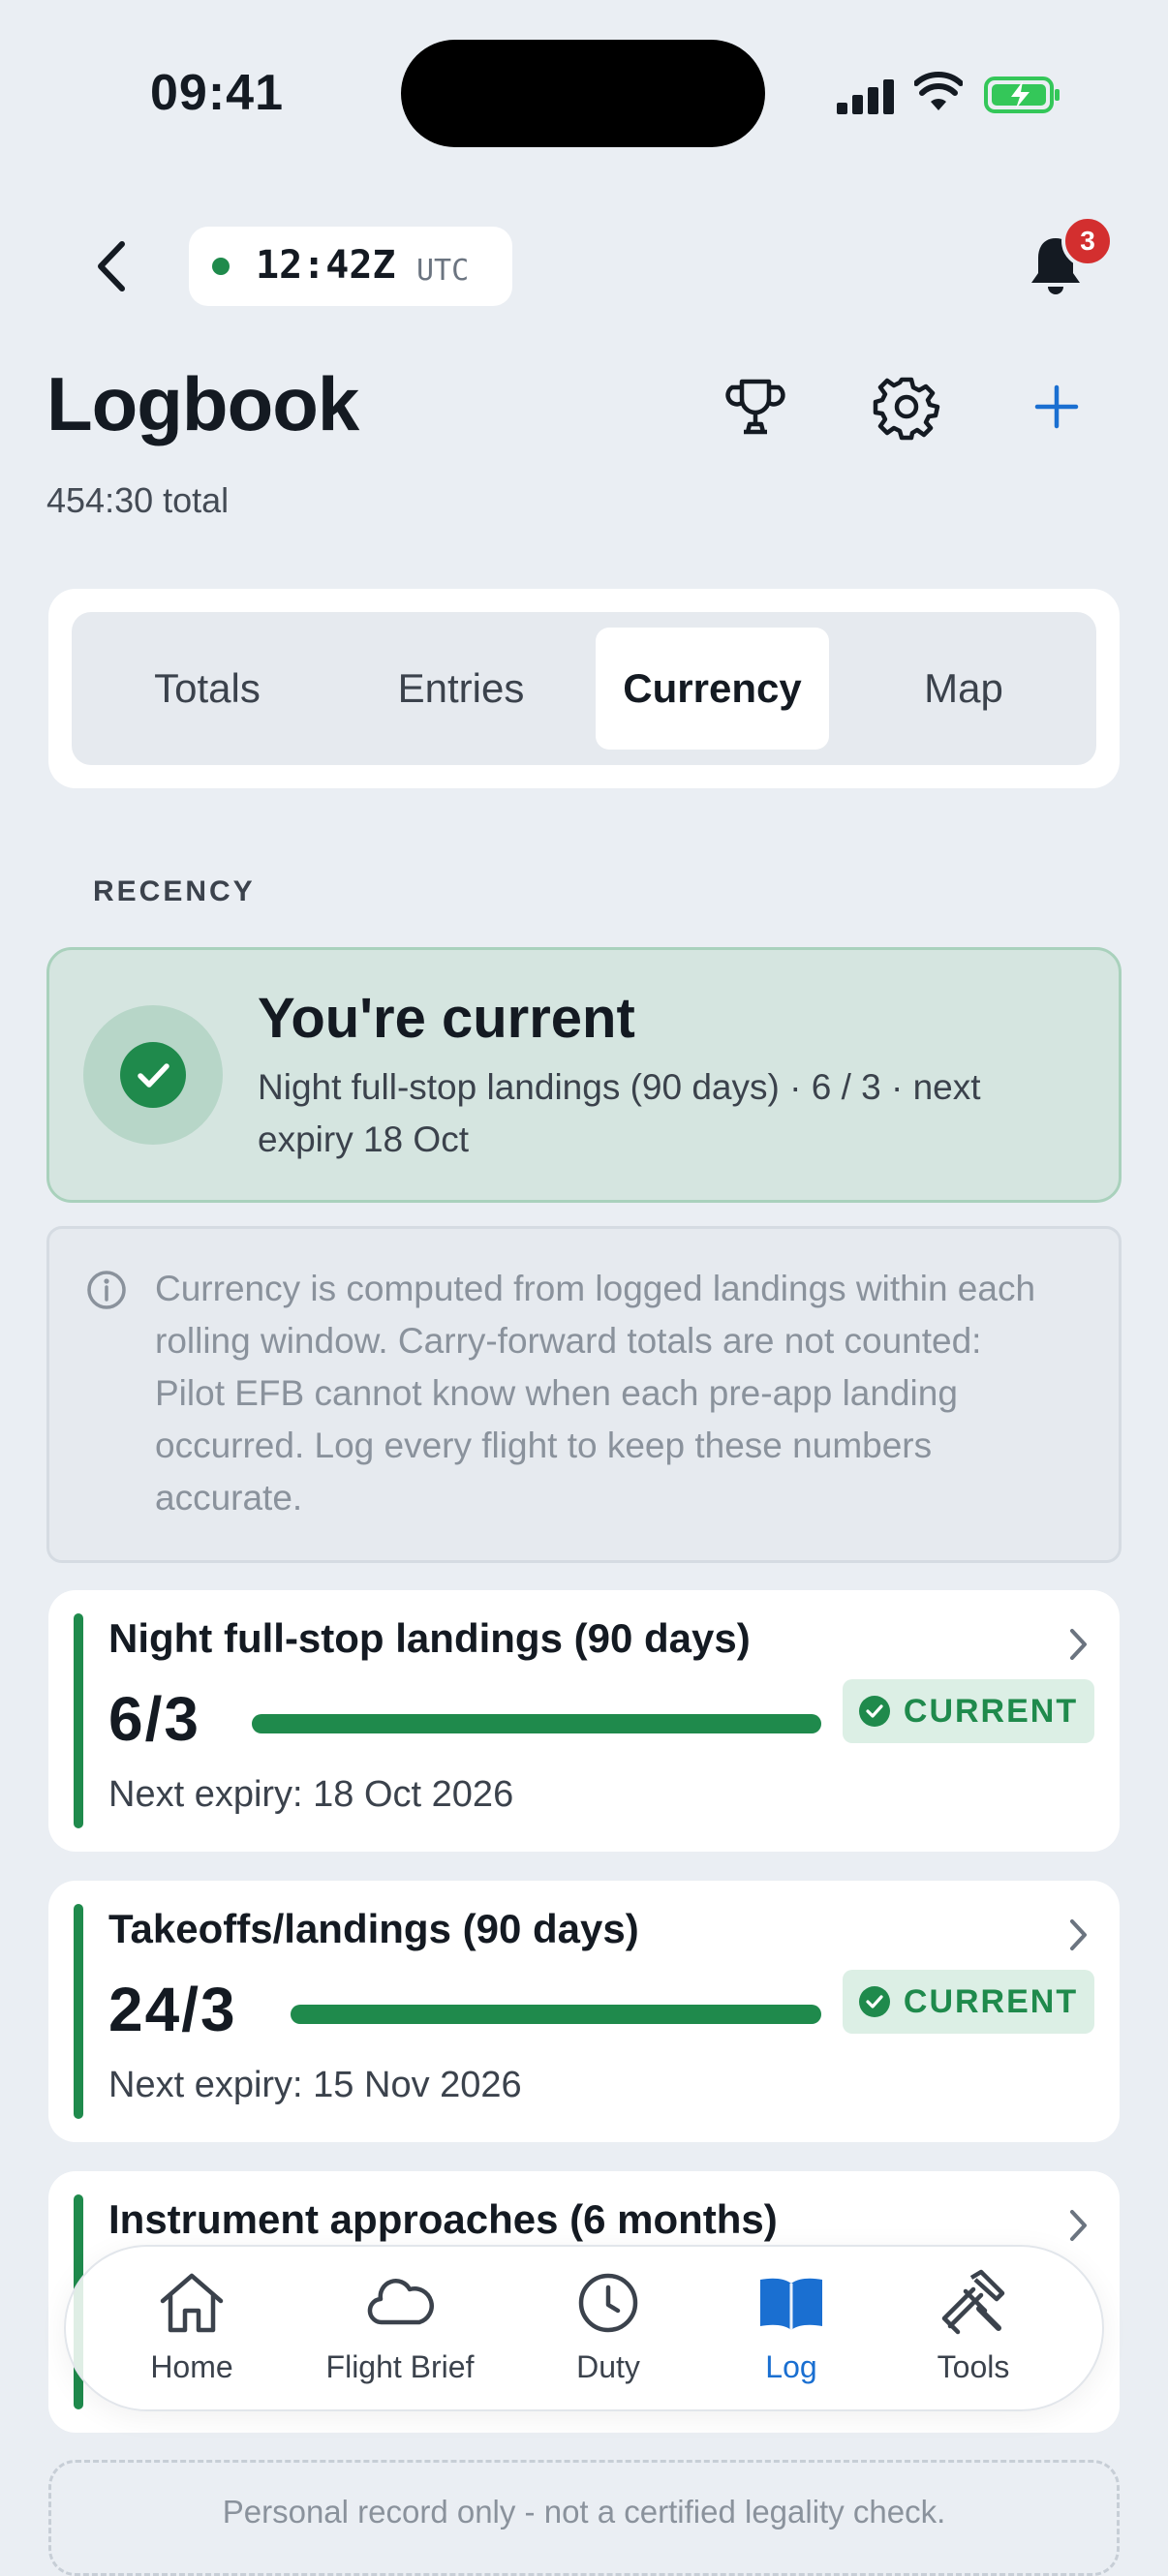 The image size is (1168, 2576). I want to click on wifi-icon, so click(938, 91).